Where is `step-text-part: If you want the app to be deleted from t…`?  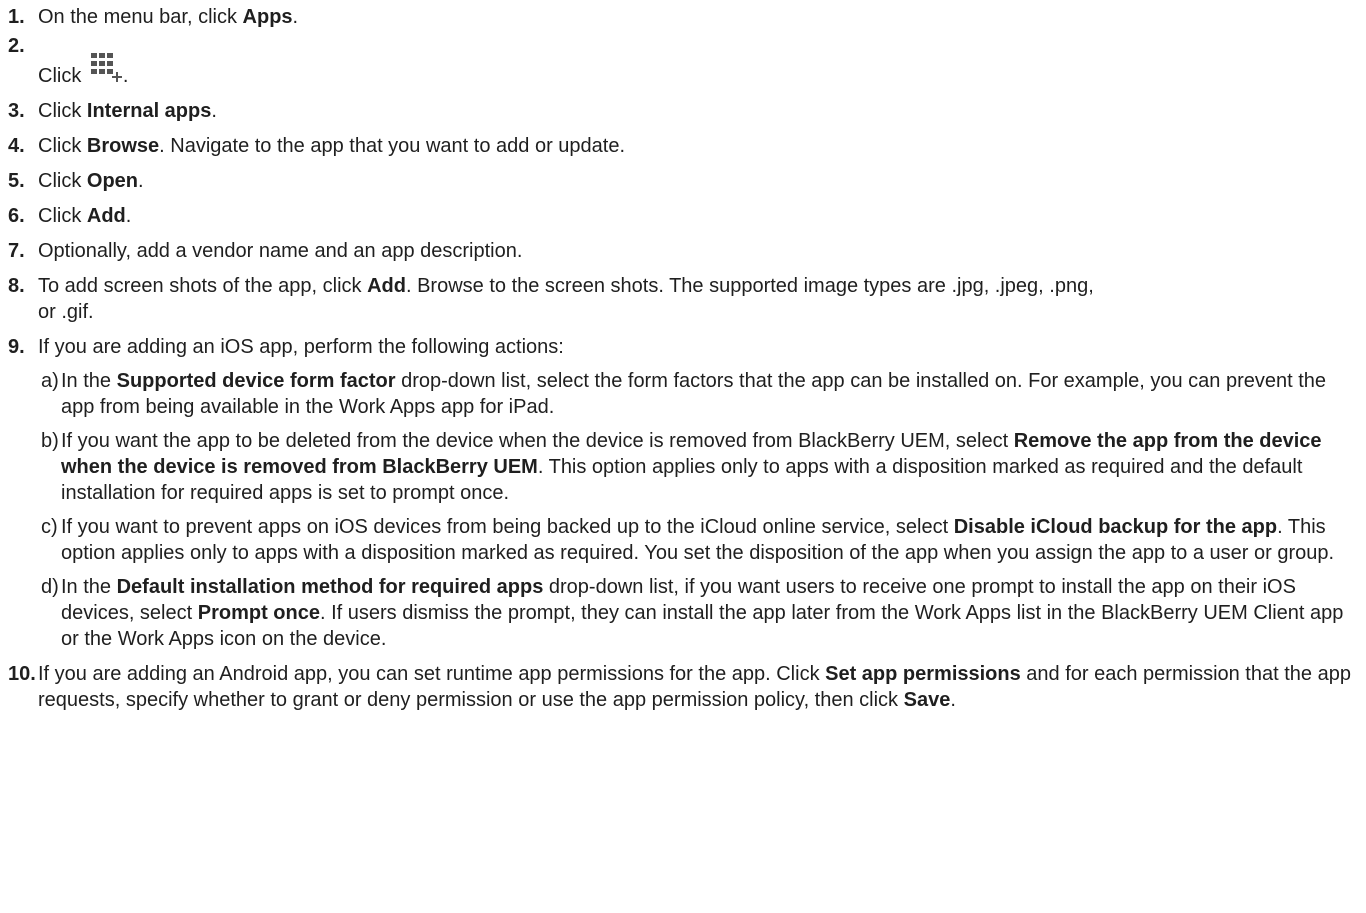 step-text-part: If you want the app to be deleted from t… is located at coordinates (537, 441).